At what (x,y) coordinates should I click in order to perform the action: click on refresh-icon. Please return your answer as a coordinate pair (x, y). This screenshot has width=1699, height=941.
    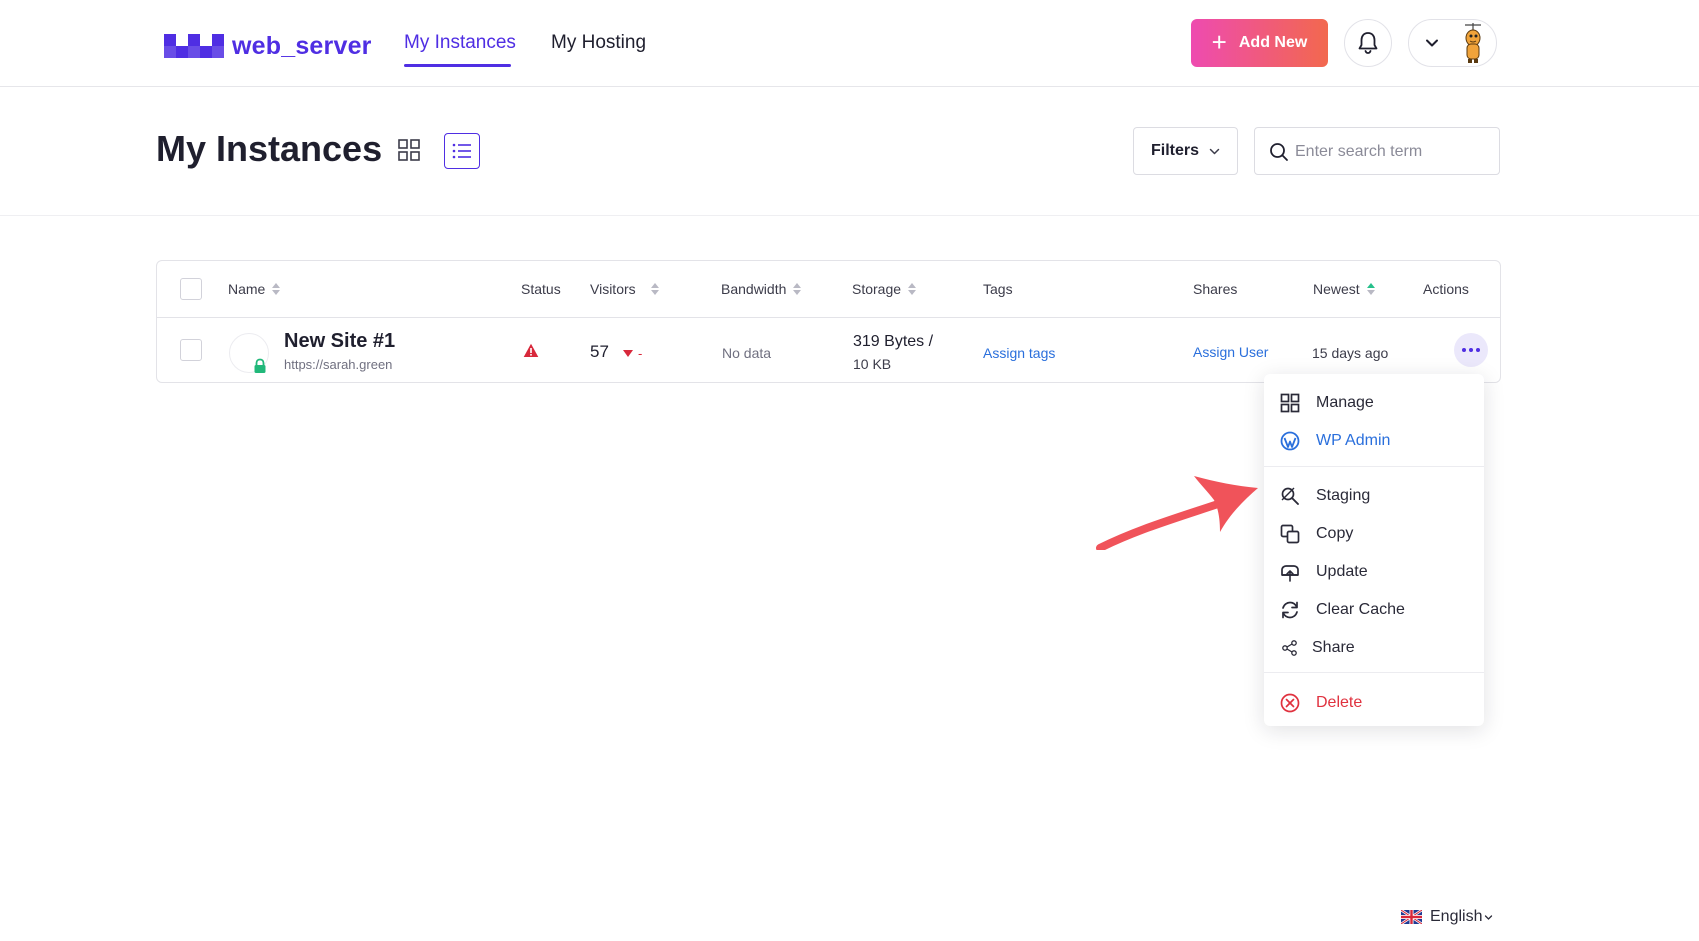
    Looking at the image, I should click on (1290, 610).